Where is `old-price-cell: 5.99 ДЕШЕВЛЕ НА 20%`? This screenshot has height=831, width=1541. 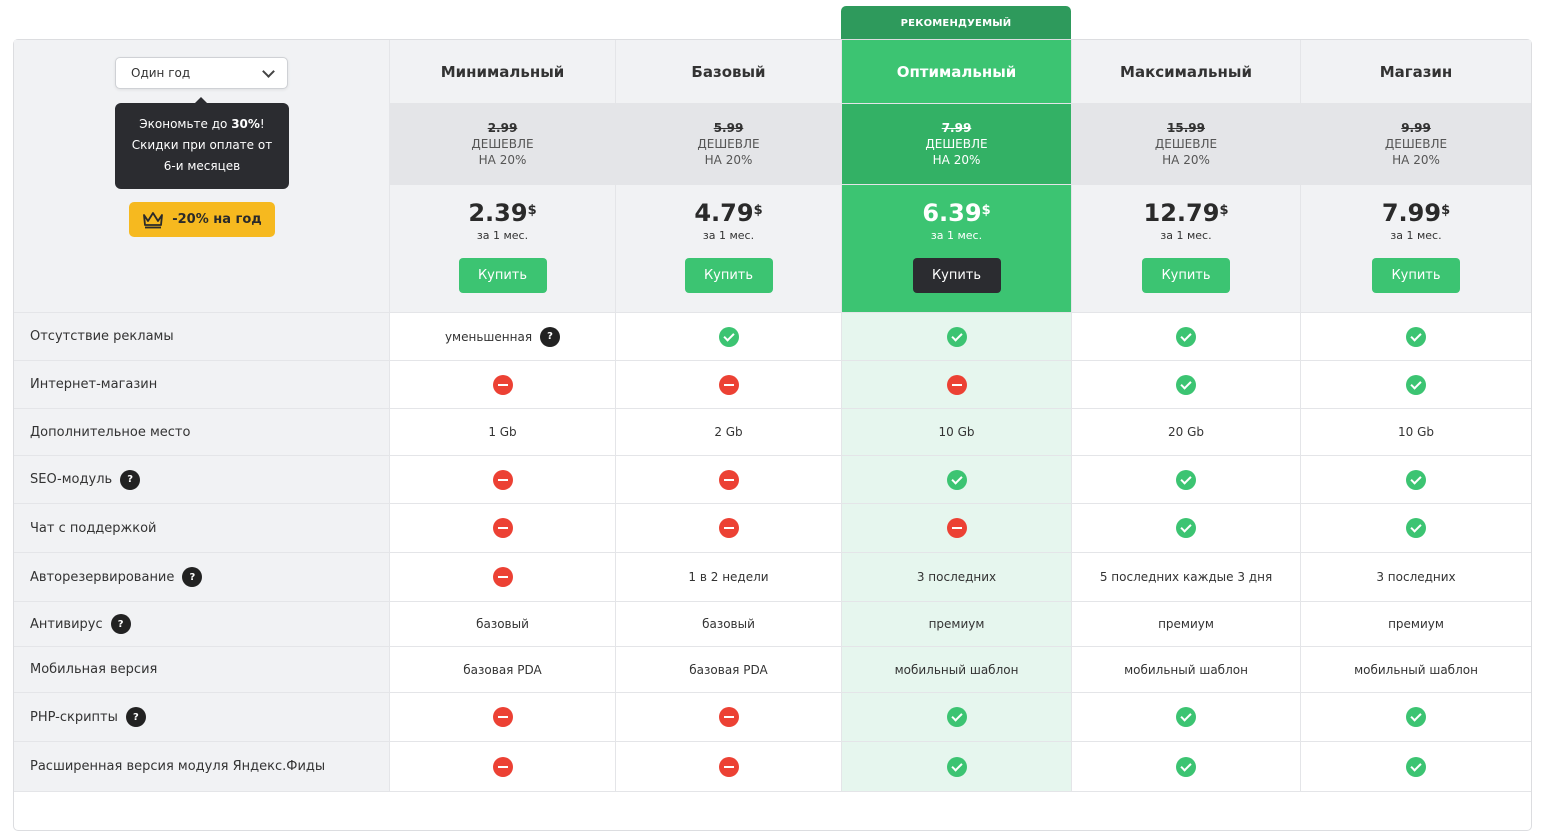 old-price-cell: 5.99 ДЕШЕВЛЕ НА 20% is located at coordinates (729, 144).